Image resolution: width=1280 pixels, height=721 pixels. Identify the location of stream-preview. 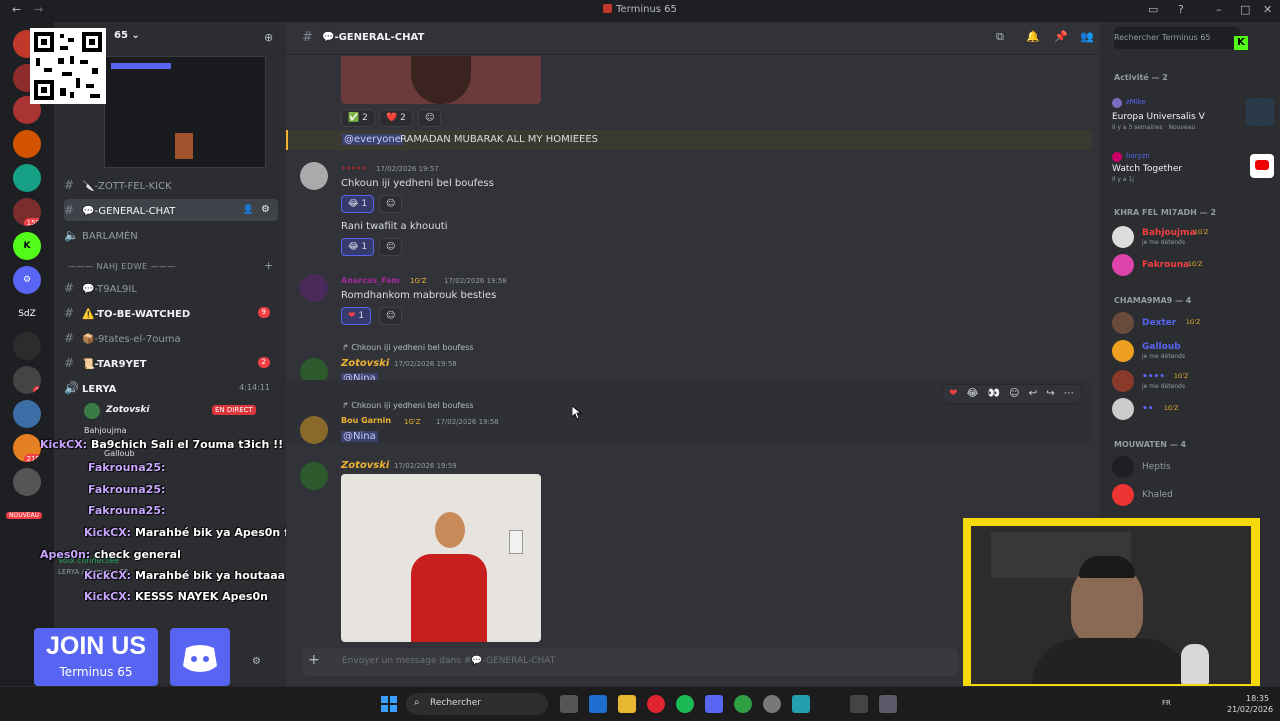
(185, 112).